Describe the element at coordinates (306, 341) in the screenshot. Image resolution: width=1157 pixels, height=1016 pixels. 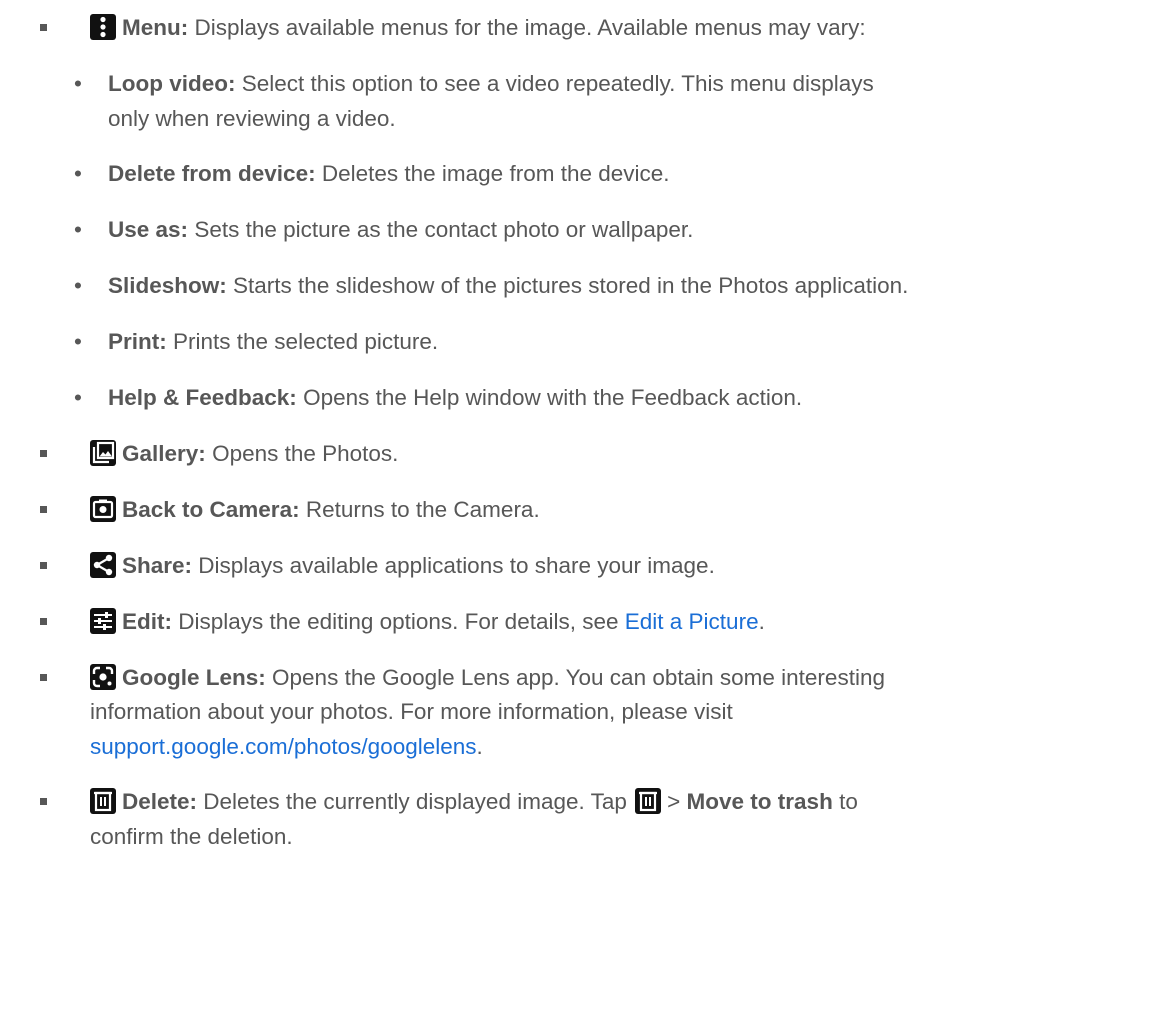
I see `submenu-desc: Prints the selected picture.` at that location.